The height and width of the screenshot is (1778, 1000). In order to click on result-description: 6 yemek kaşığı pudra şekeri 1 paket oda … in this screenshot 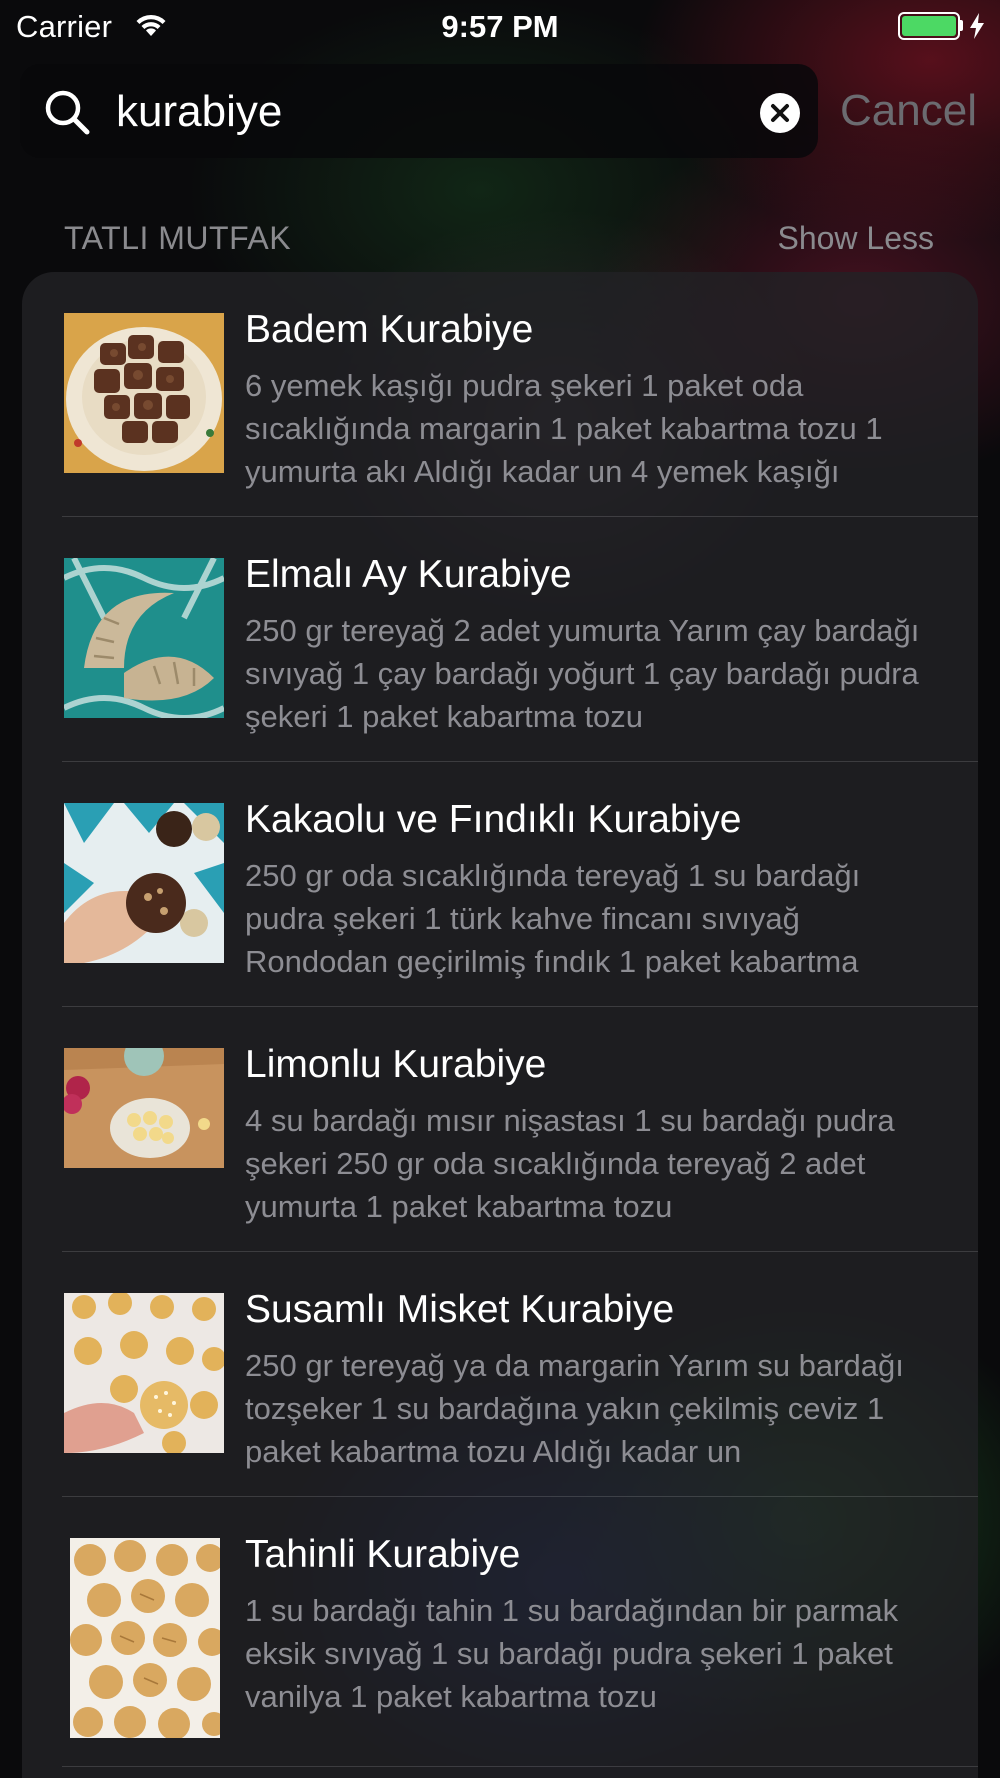, I will do `click(564, 428)`.